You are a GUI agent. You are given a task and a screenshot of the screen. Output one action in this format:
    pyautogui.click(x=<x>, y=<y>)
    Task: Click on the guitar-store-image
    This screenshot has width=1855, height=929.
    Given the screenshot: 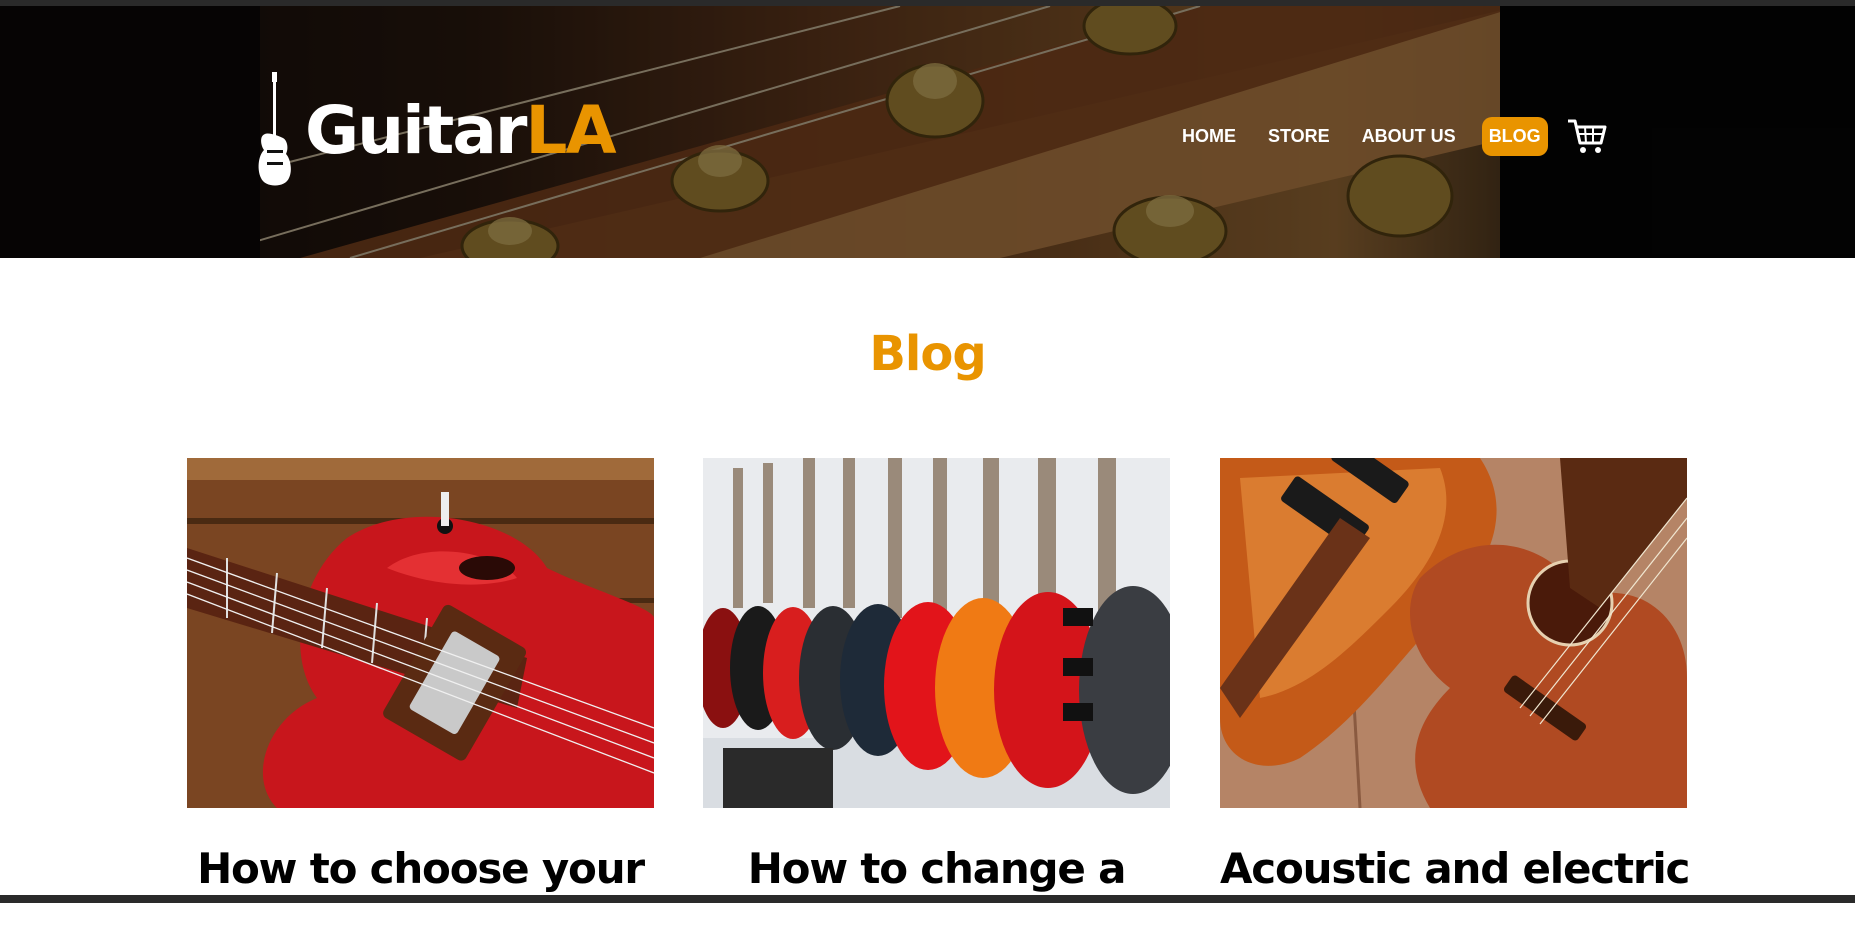 What is the action you would take?
    pyautogui.click(x=936, y=633)
    